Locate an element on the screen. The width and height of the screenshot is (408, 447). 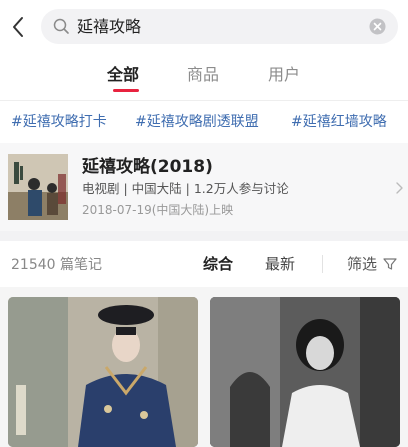
search-input: 延禧攻略 is located at coordinates (219, 26).